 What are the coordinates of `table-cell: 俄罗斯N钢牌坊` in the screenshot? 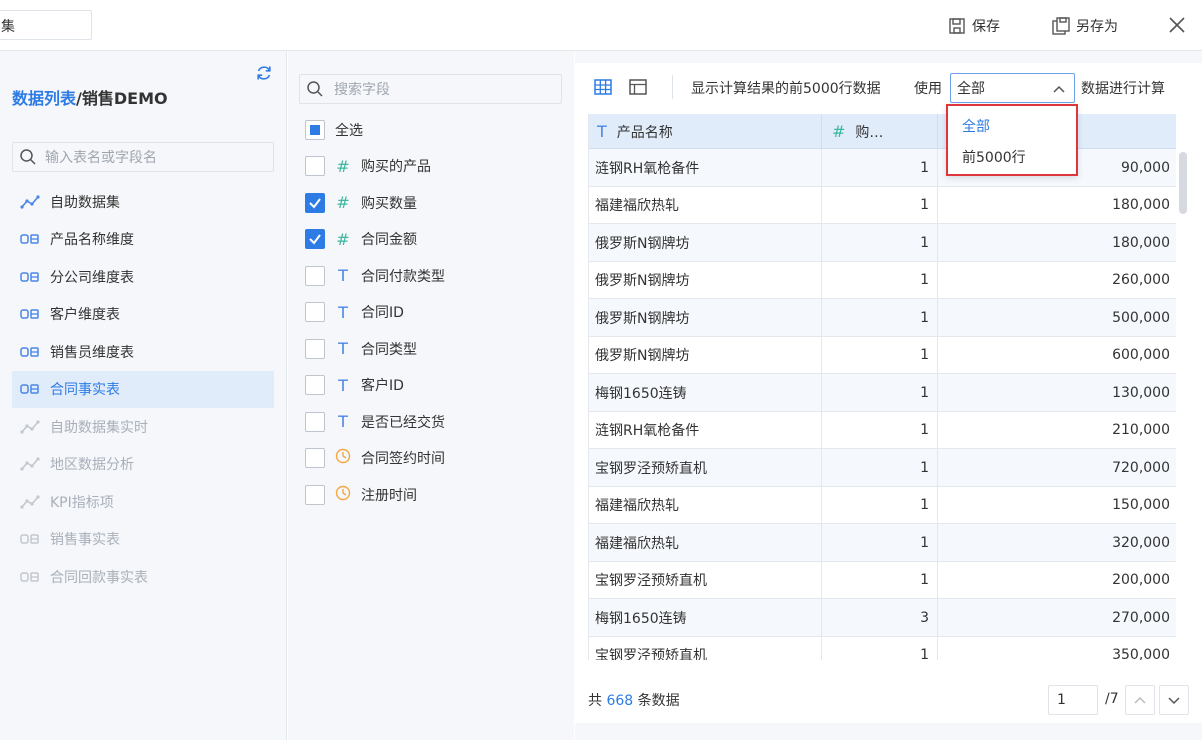 It's located at (705, 317).